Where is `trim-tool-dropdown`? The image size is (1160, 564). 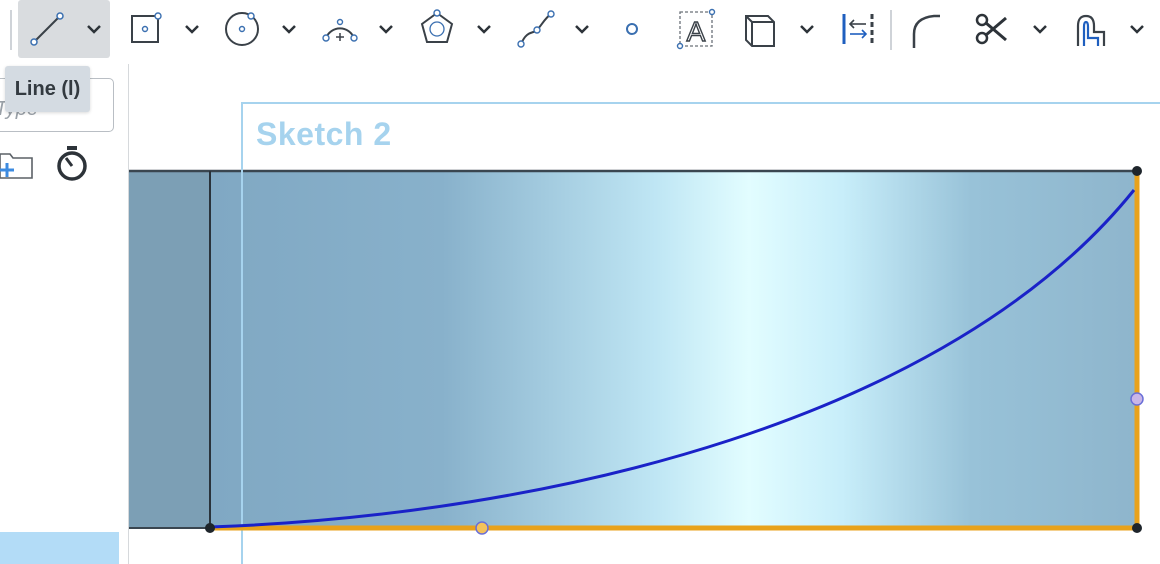
trim-tool-dropdown is located at coordinates (1040, 29).